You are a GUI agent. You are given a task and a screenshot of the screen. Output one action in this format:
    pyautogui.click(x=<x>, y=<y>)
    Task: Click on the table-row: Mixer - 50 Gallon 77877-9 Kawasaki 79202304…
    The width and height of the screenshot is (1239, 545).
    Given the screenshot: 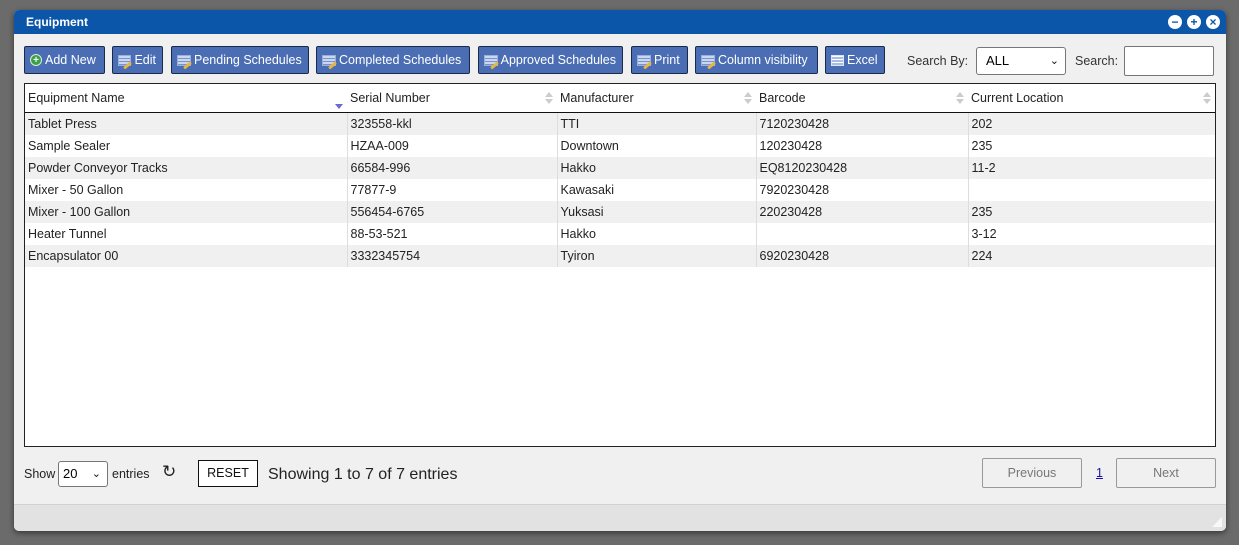 What is the action you would take?
    pyautogui.click(x=620, y=189)
    